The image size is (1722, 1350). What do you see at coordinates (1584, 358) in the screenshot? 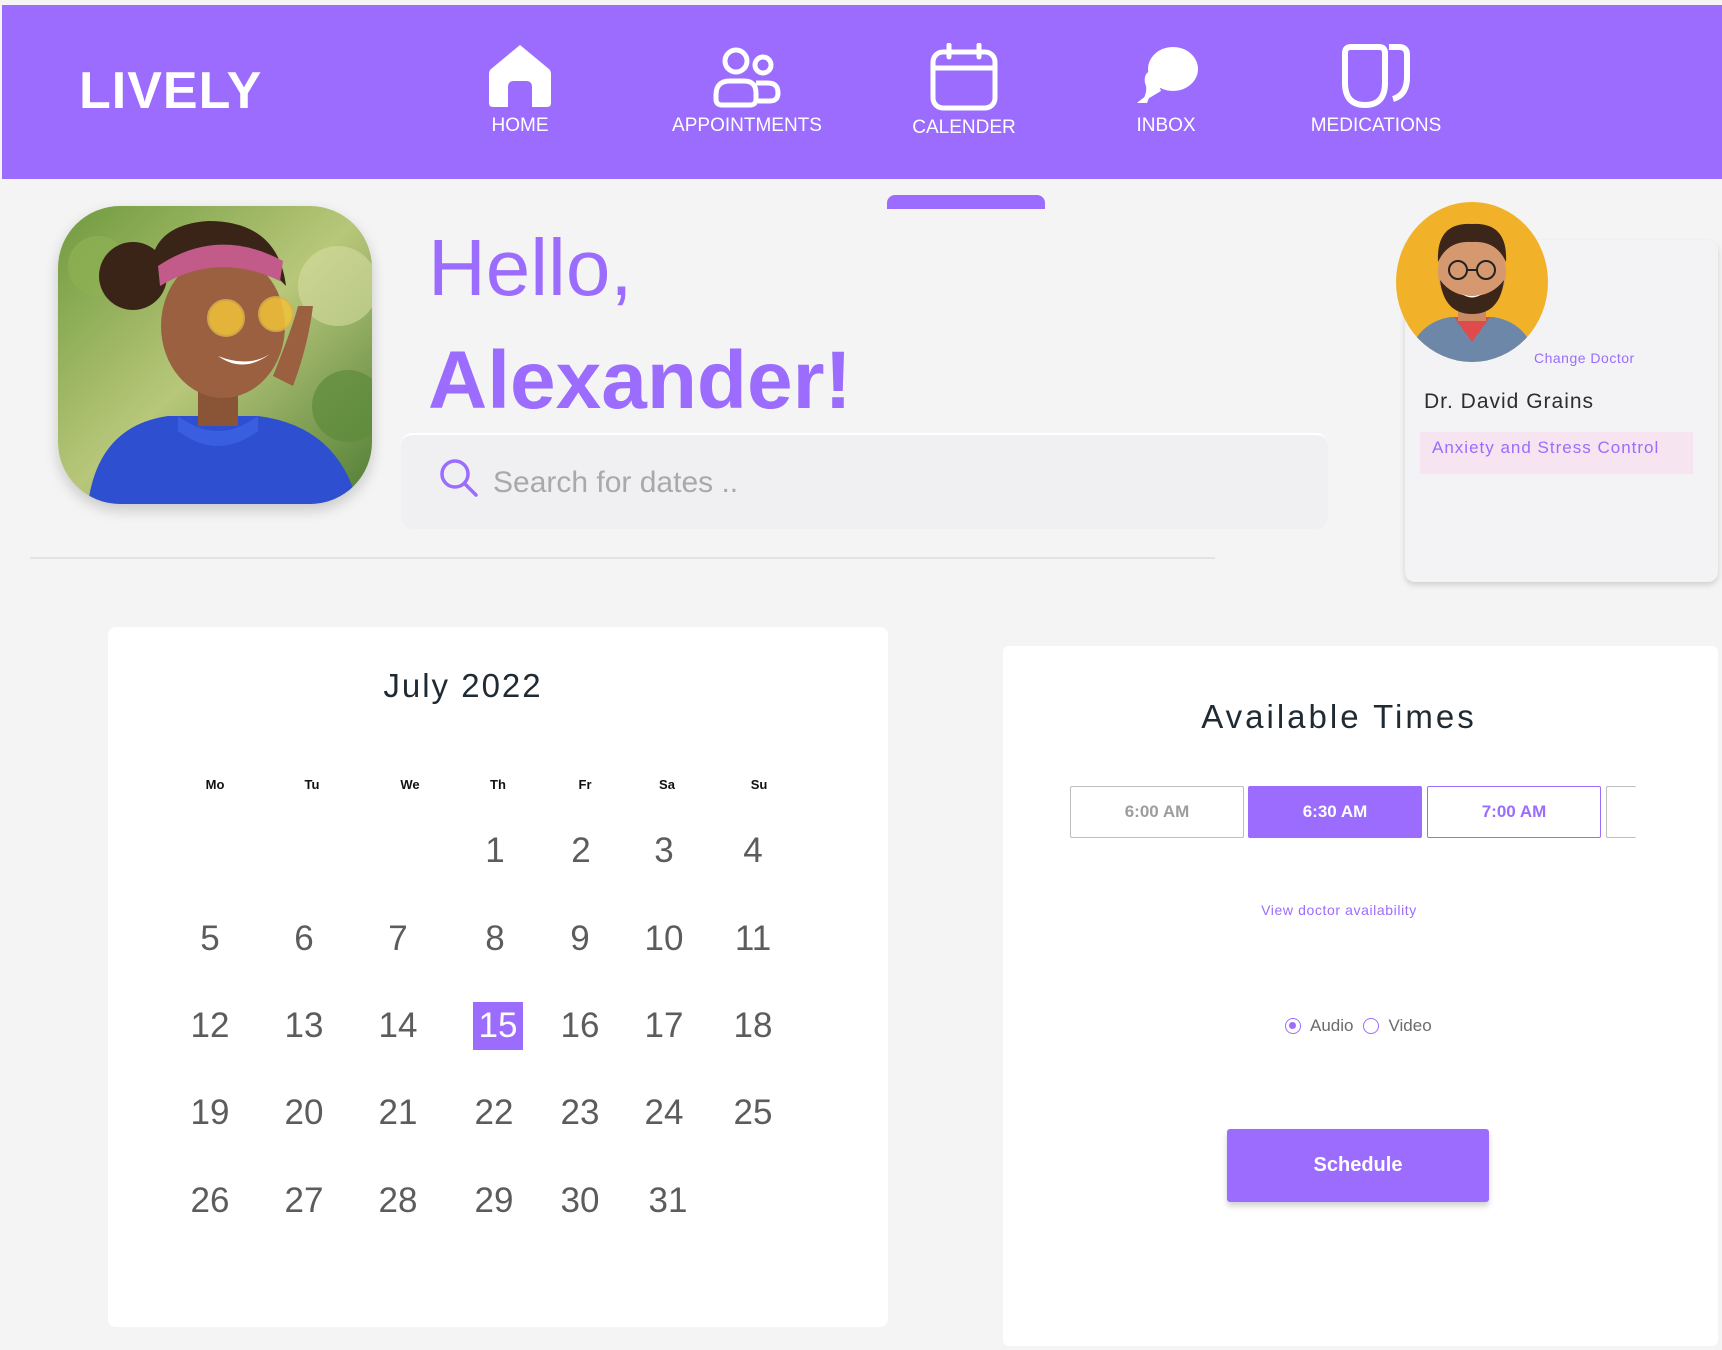
I see `change-doctor-link: Change Doctor` at bounding box center [1584, 358].